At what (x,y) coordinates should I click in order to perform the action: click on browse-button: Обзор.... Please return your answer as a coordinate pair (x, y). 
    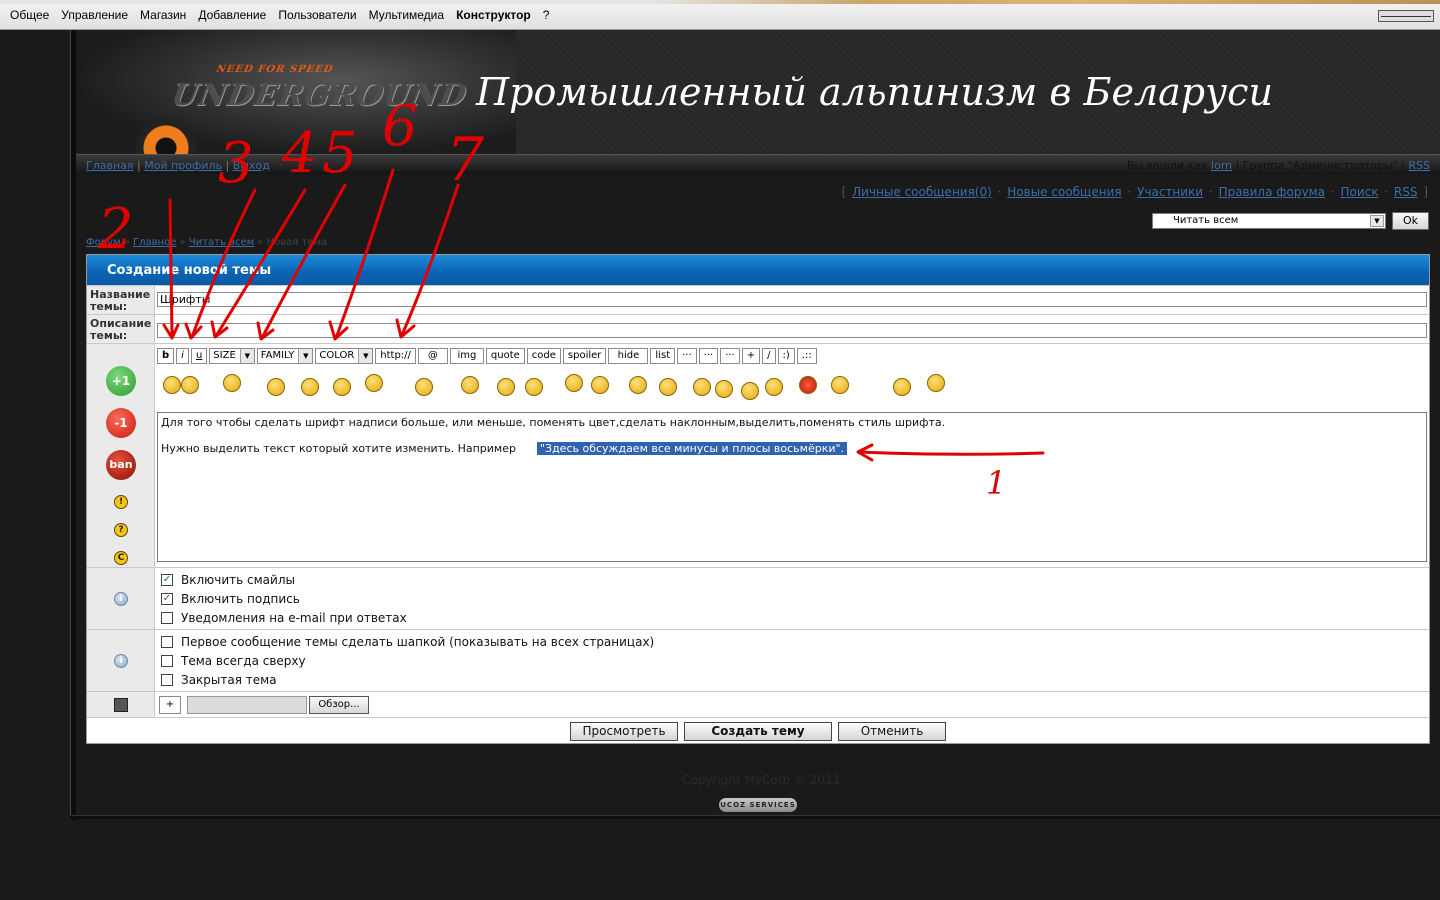
    Looking at the image, I should click on (339, 705).